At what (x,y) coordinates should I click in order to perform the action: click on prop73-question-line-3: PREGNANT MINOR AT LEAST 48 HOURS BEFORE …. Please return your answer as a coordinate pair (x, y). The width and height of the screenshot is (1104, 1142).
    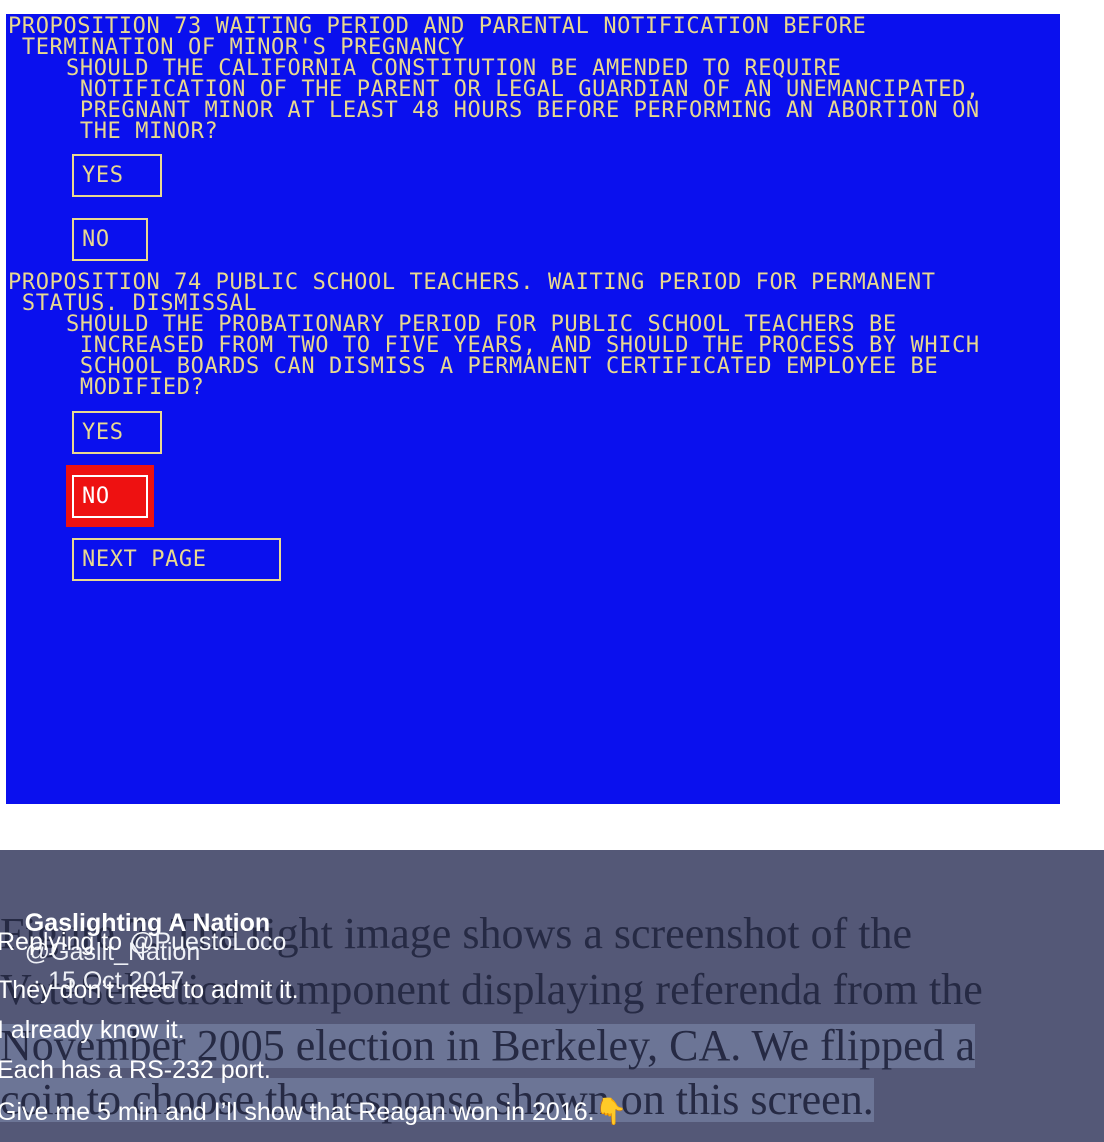
    Looking at the image, I should click on (523, 110).